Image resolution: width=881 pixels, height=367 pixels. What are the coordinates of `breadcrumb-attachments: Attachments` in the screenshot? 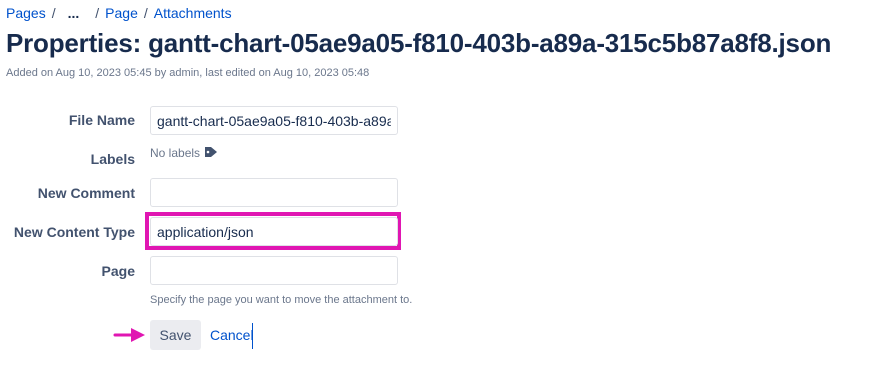 It's located at (193, 13).